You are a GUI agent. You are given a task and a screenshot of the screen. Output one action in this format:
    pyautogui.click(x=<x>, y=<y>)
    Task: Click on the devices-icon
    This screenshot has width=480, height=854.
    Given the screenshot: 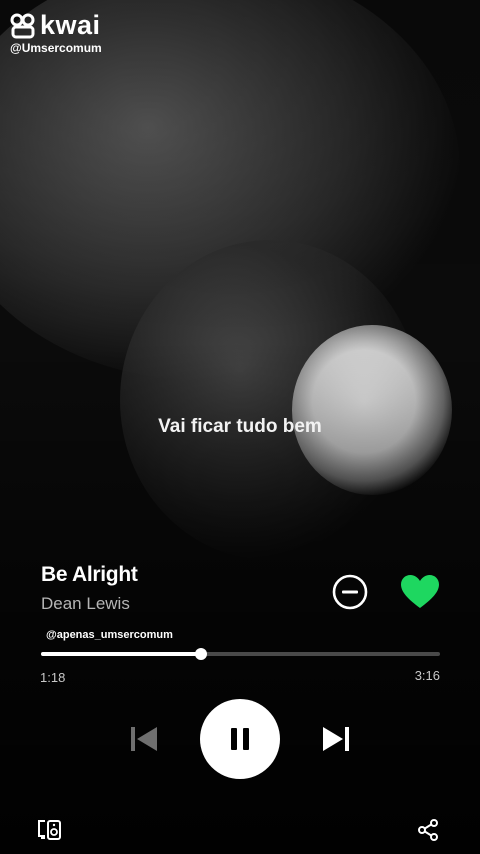 What is the action you would take?
    pyautogui.click(x=49, y=830)
    